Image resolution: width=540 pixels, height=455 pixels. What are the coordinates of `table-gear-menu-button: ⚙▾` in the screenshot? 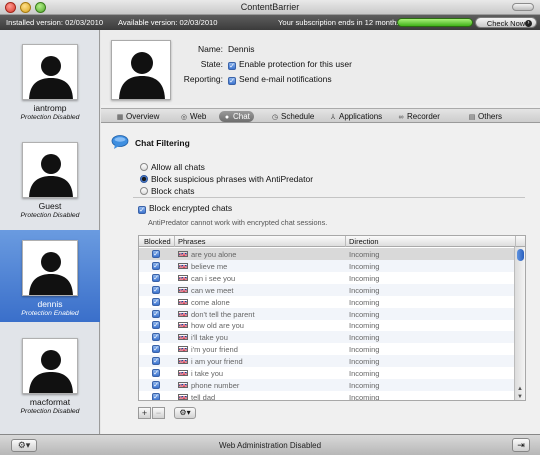 It's located at (185, 413).